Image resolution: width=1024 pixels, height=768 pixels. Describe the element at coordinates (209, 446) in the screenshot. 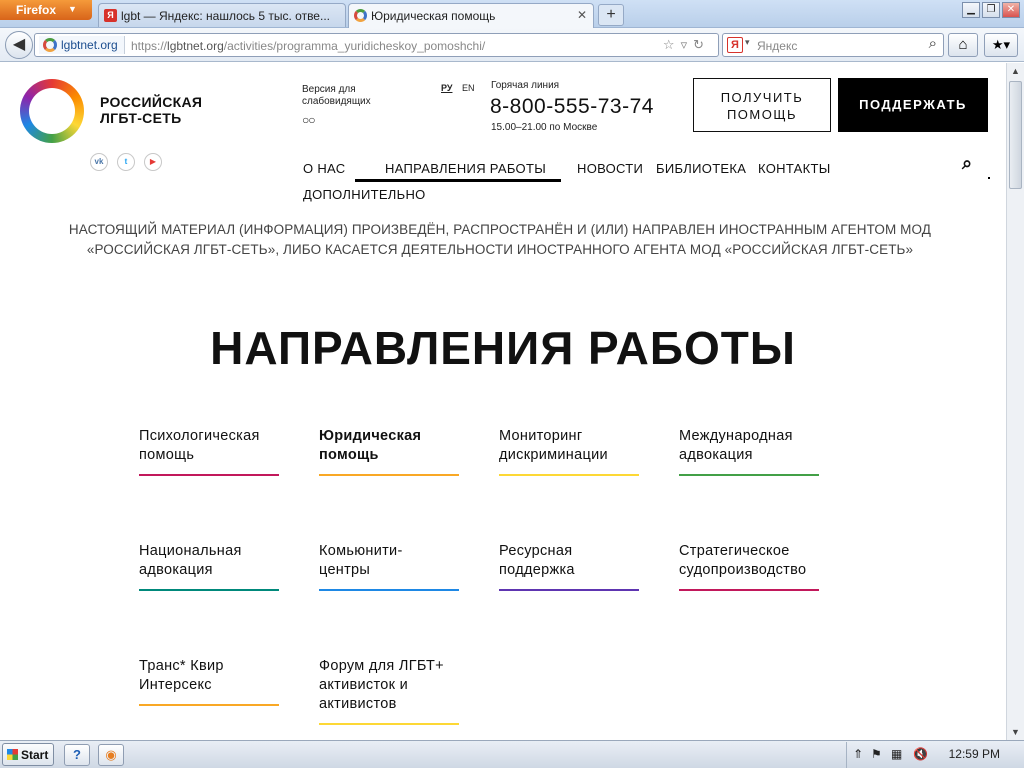

I see `direction-item: Психологическая помощь` at that location.